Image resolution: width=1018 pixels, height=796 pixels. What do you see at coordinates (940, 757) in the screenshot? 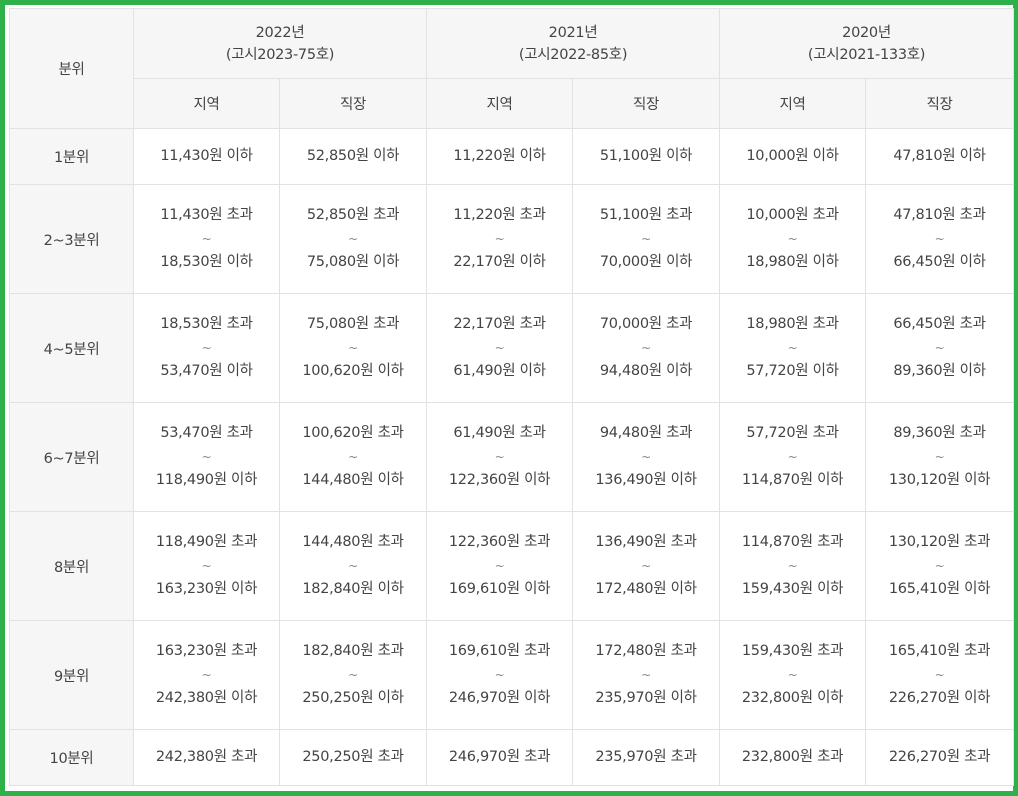
I see `table-cell: 226,270원 초과` at bounding box center [940, 757].